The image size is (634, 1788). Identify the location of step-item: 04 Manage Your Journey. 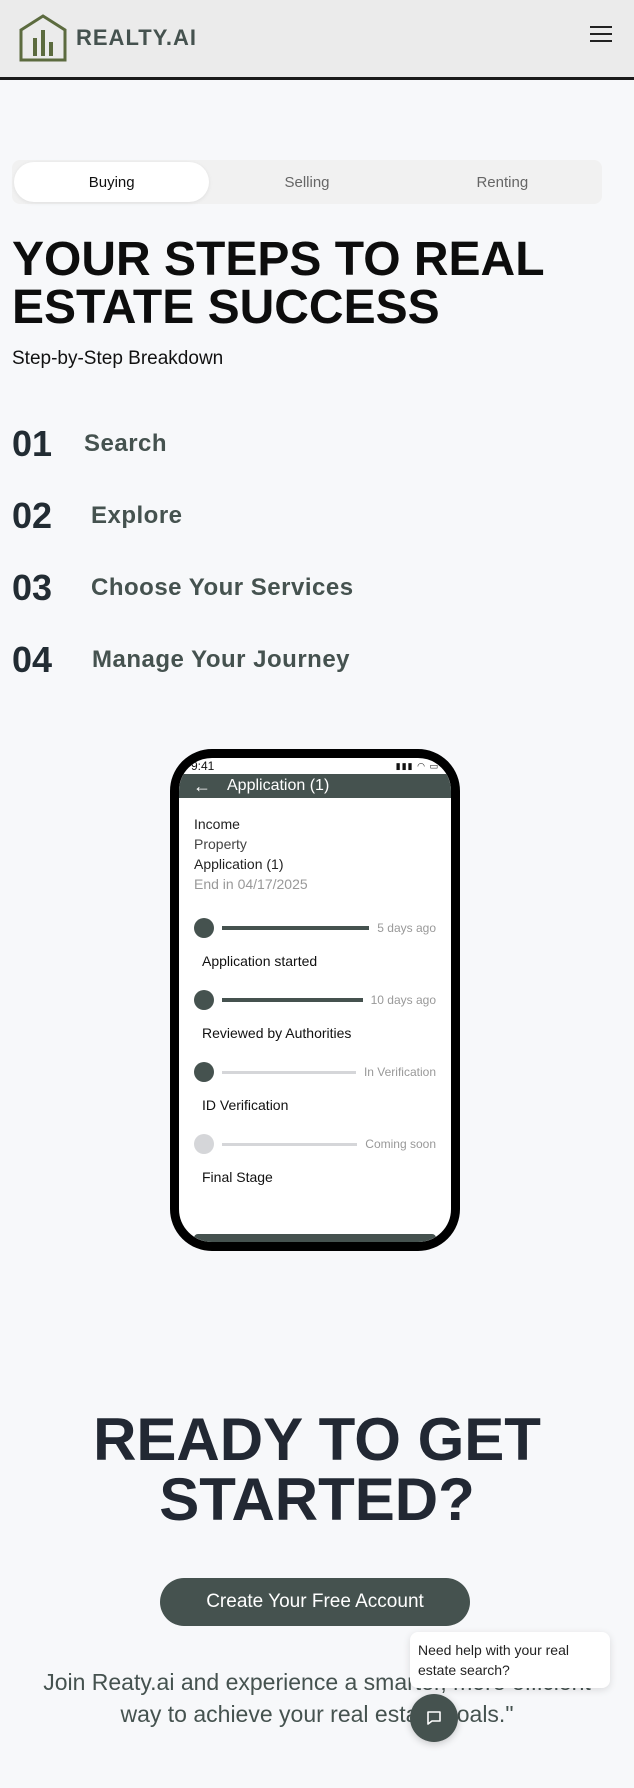
(312, 660).